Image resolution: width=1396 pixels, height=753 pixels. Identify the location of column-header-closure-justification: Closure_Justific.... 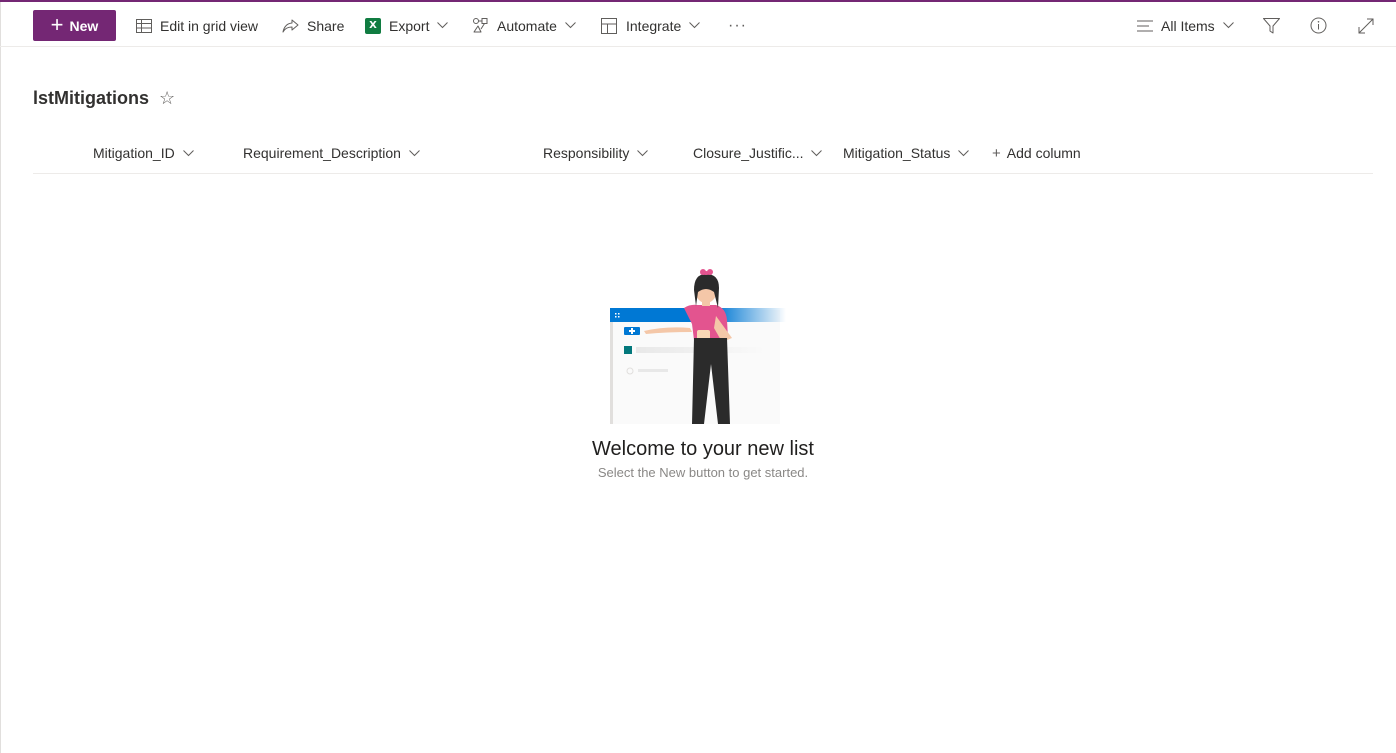
(758, 153).